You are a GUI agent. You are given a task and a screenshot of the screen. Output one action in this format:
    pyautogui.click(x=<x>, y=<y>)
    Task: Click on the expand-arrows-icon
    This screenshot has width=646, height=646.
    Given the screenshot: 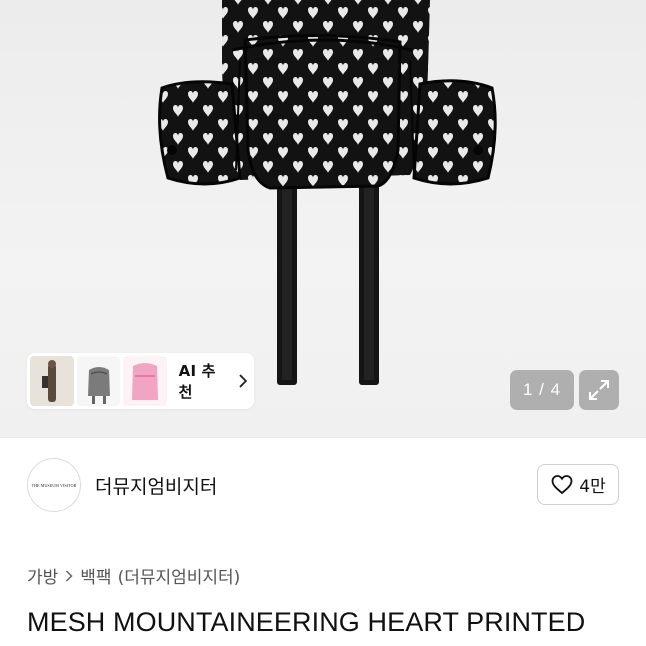 What is the action you would take?
    pyautogui.click(x=599, y=390)
    